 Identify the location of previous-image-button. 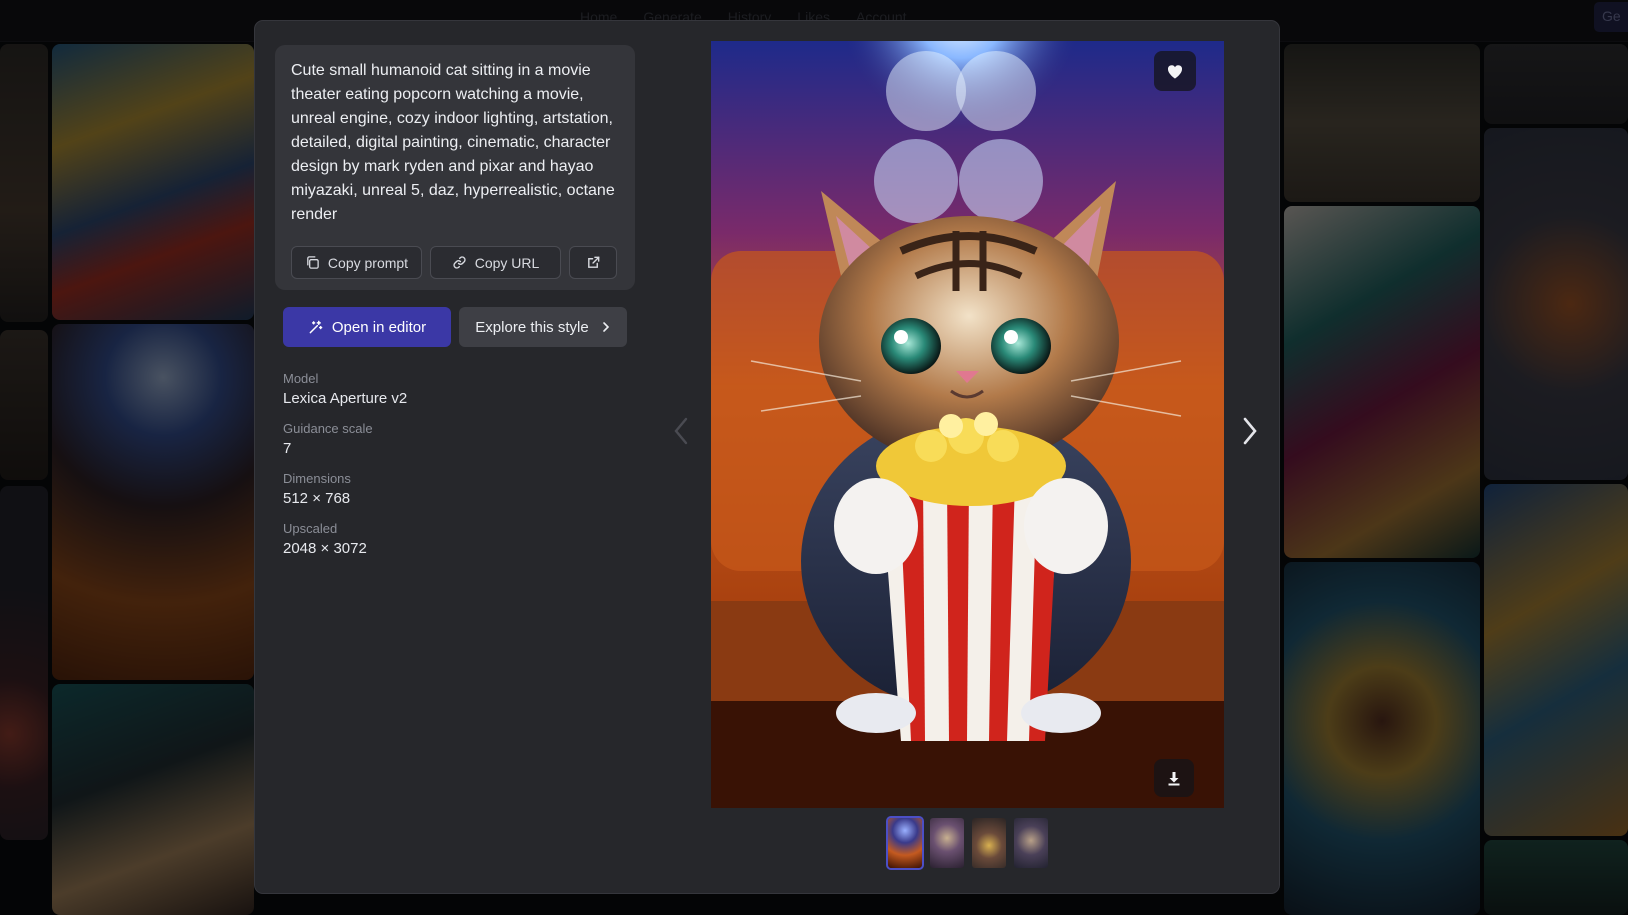
(681, 431).